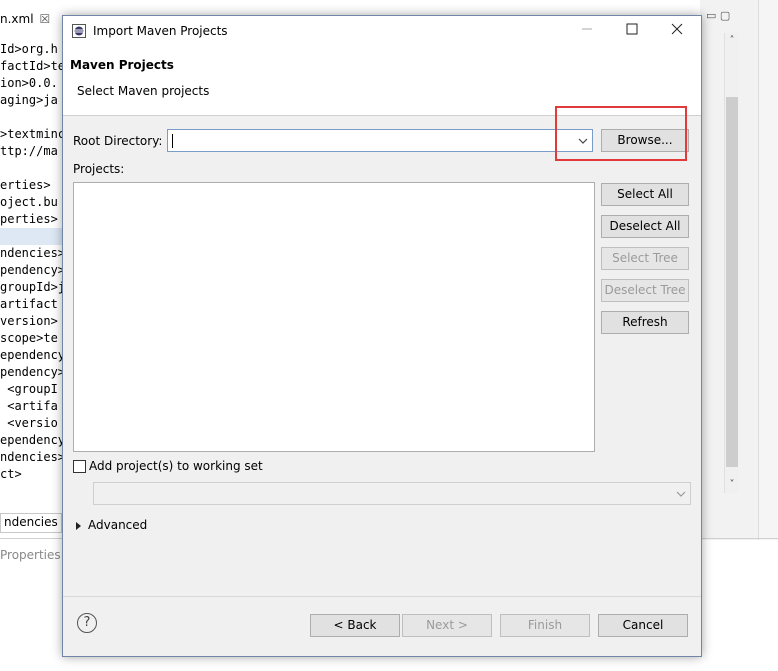  What do you see at coordinates (122, 65) in the screenshot?
I see `wizard-page-title: Maven Projects` at bounding box center [122, 65].